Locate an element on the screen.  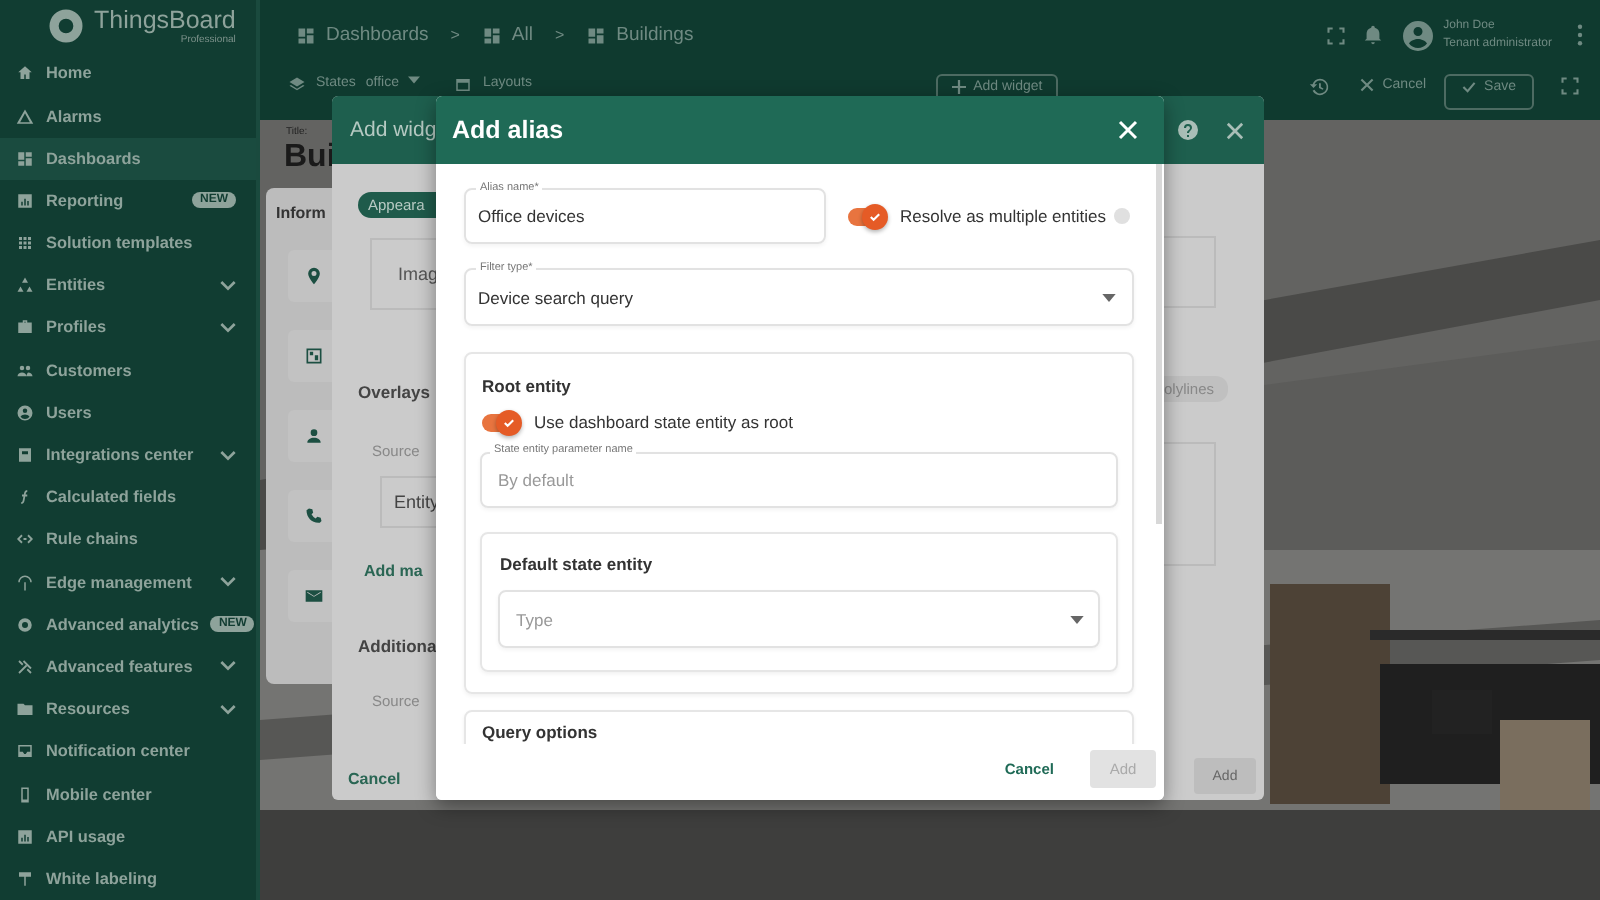
sidebar-item: Mobile center is located at coordinates (128, 794).